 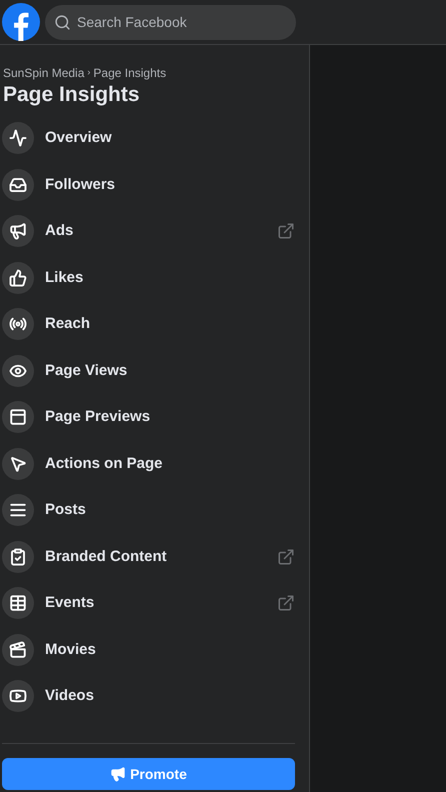 What do you see at coordinates (21, 22) in the screenshot?
I see `facebook-logo-icon` at bounding box center [21, 22].